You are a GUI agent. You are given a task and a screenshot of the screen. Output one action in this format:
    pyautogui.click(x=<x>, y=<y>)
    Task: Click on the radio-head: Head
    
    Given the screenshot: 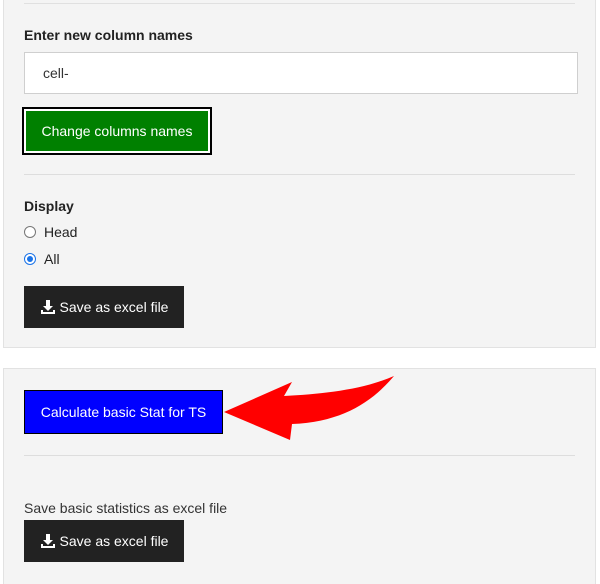 What is the action you would take?
    pyautogui.click(x=50, y=232)
    